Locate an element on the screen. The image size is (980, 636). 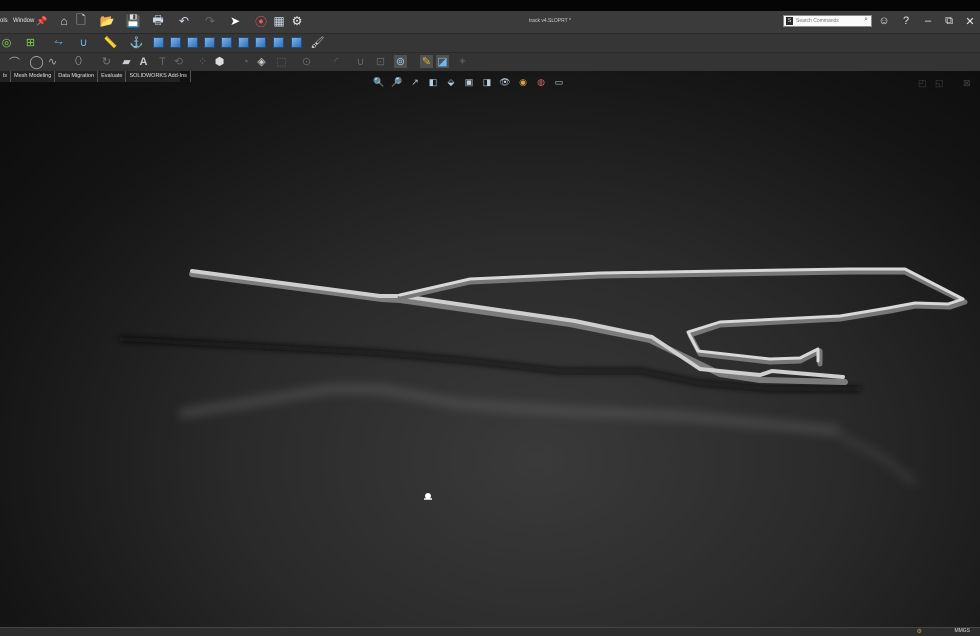
view-orientation-icon: ▣ is located at coordinates (469, 82).